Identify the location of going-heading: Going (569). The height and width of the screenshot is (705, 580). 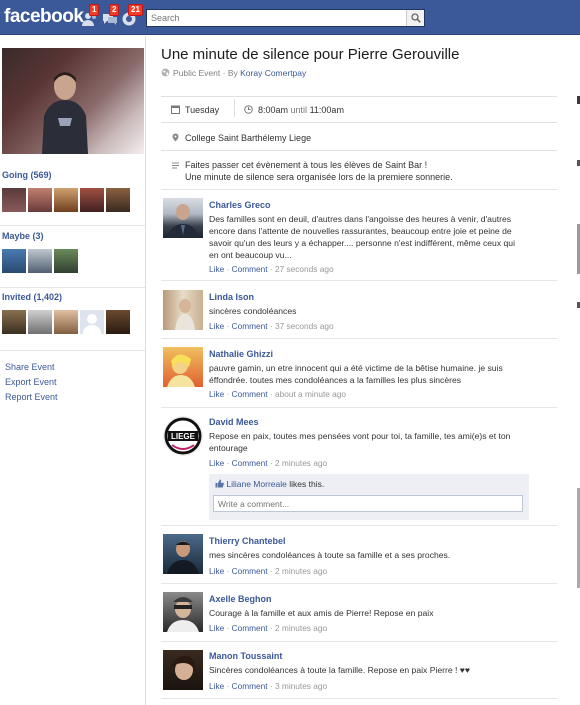
(27, 175).